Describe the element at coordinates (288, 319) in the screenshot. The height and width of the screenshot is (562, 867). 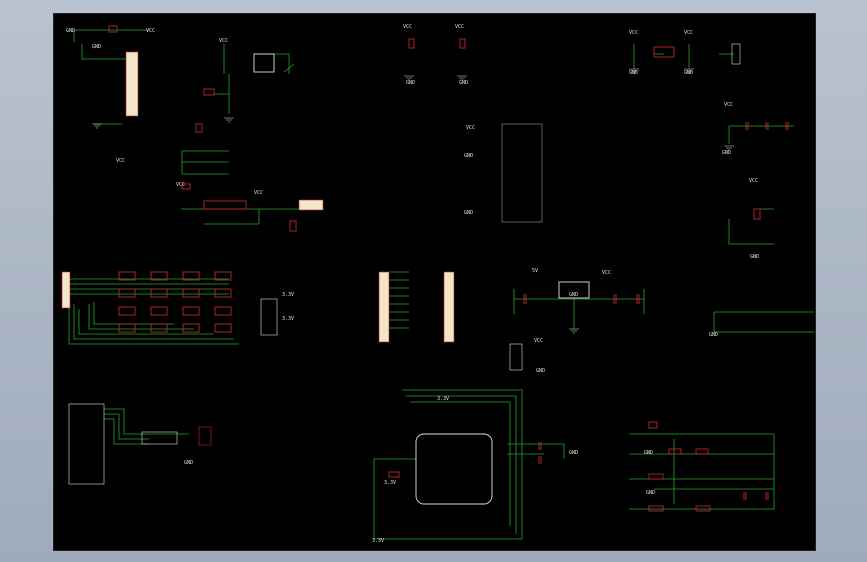
I see `label-33v-b: 3.3V` at that location.